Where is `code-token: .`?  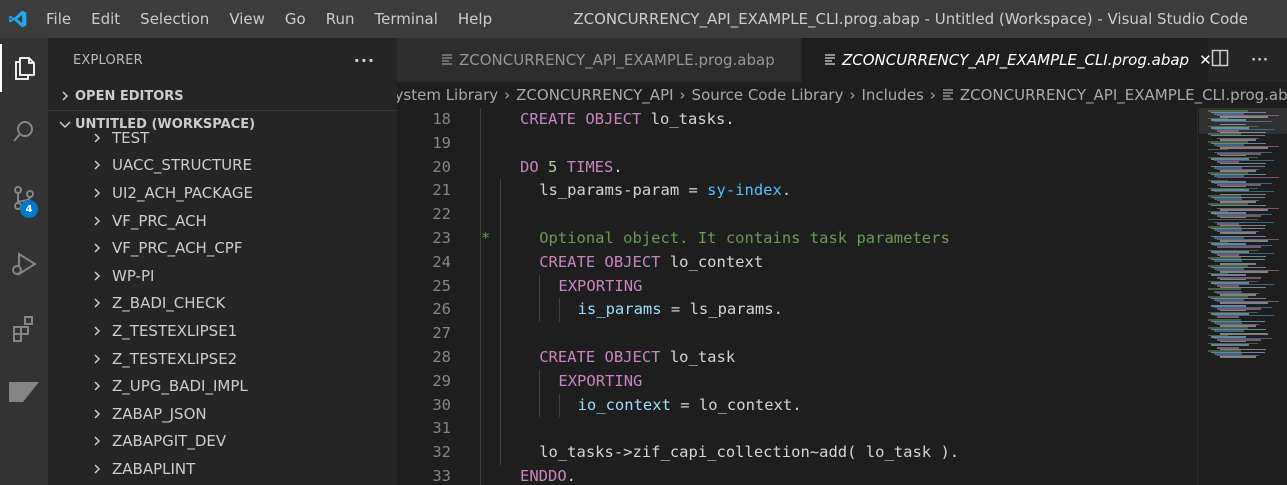
code-token: . is located at coordinates (786, 190).